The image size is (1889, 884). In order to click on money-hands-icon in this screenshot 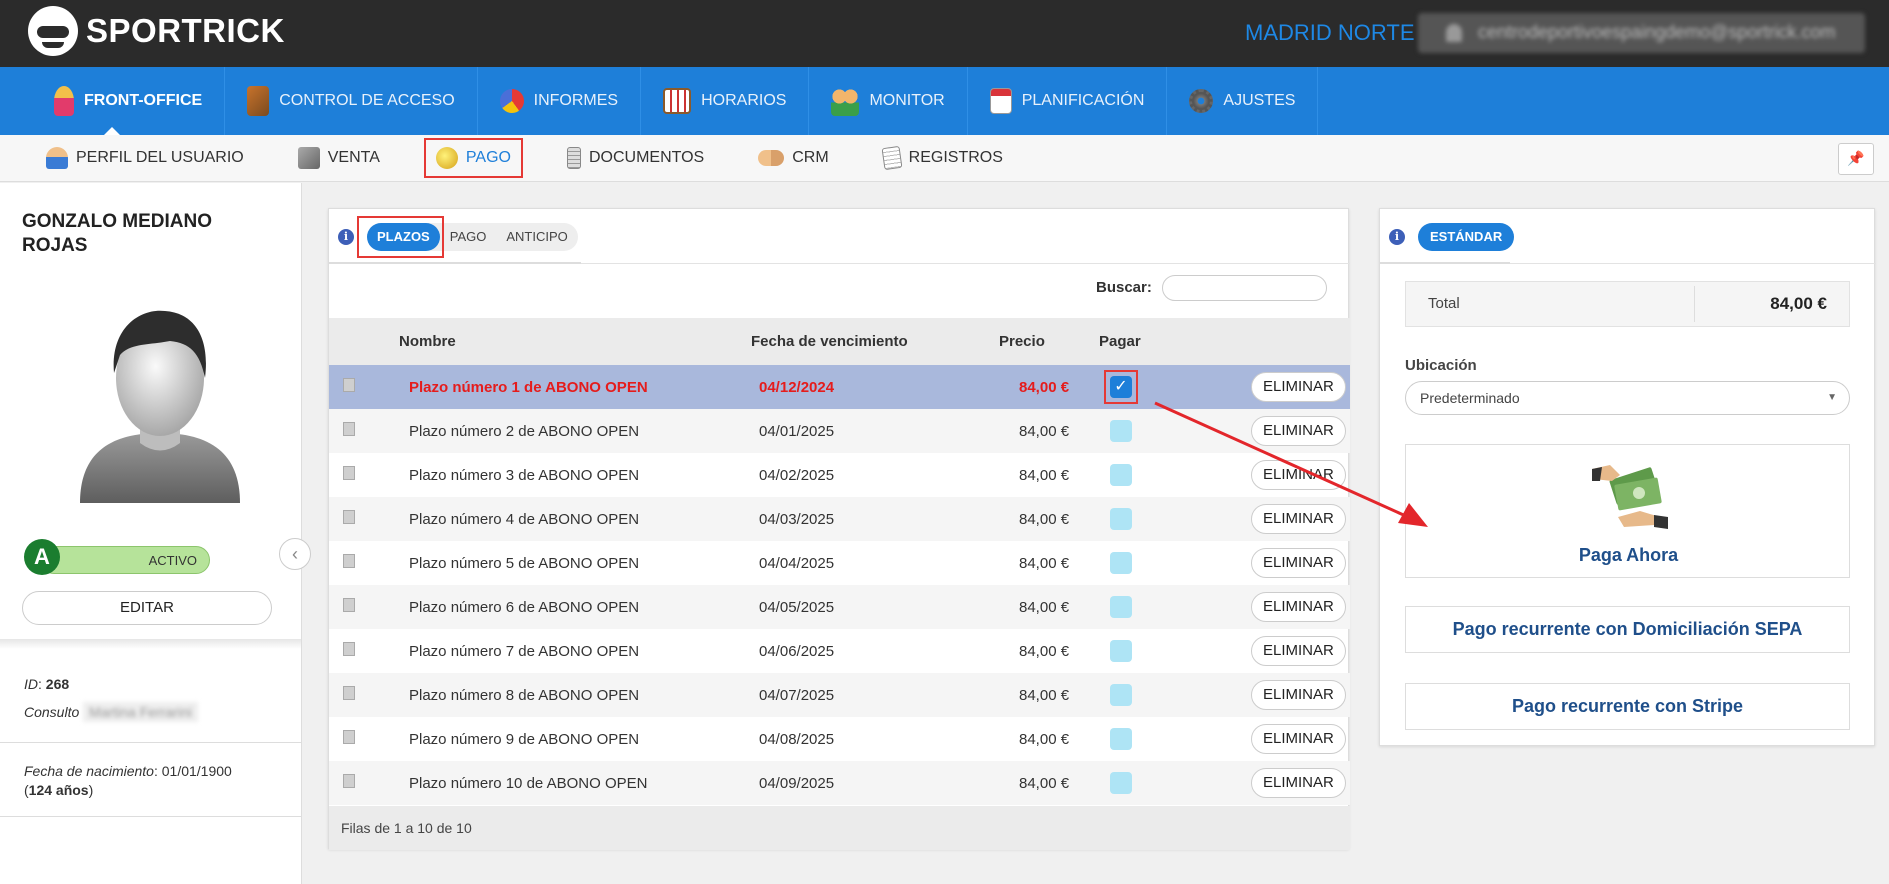, I will do `click(1630, 497)`.